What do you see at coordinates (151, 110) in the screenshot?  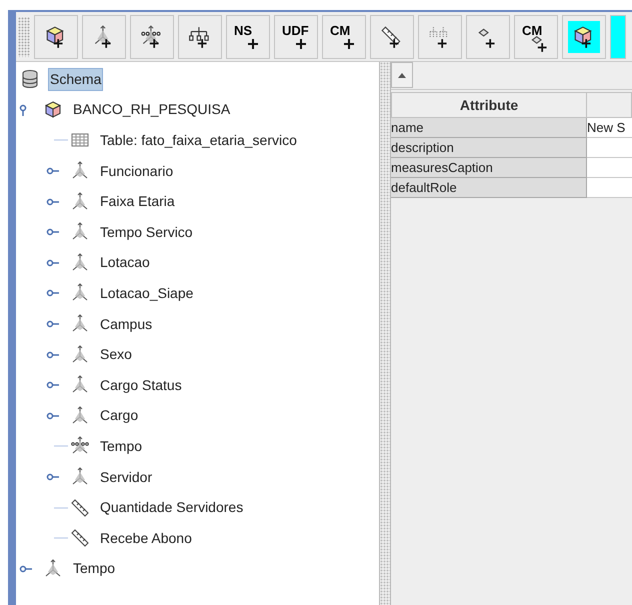 I see `tree-item: BANCO_RH_PESQUISA` at bounding box center [151, 110].